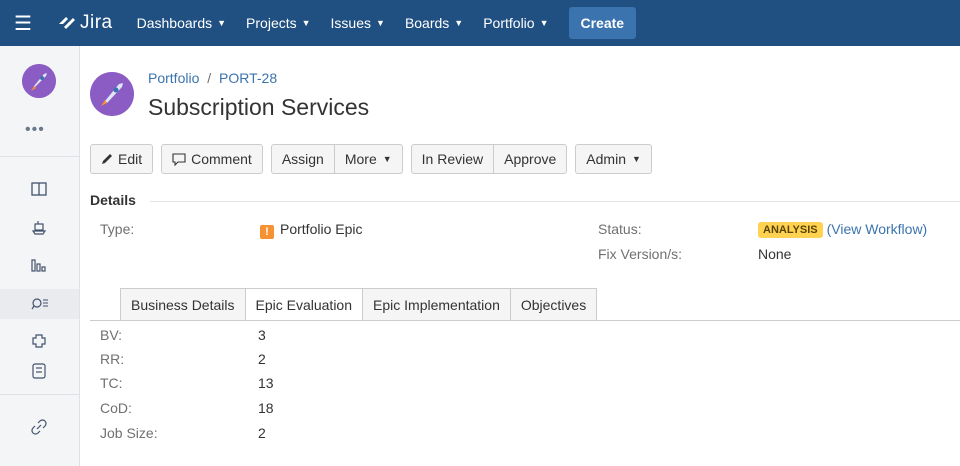 This screenshot has width=960, height=466. I want to click on fix-version-value: None, so click(775, 254).